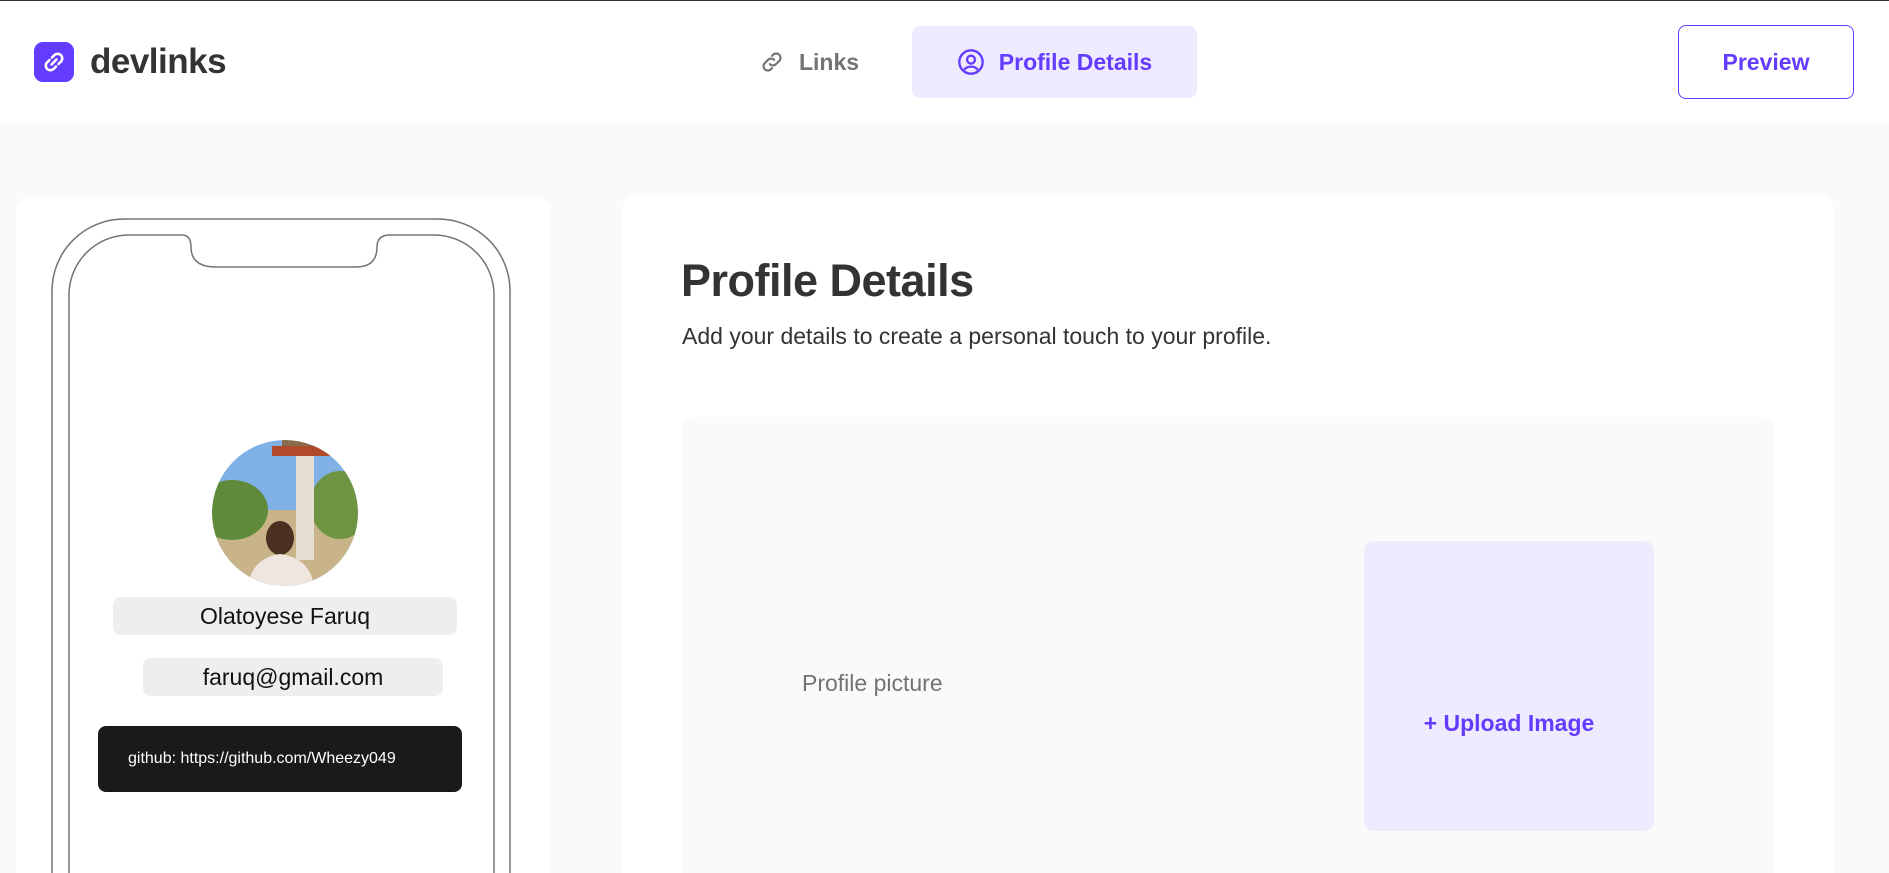  I want to click on tab-profile-details-label: Profile Details, so click(1075, 61).